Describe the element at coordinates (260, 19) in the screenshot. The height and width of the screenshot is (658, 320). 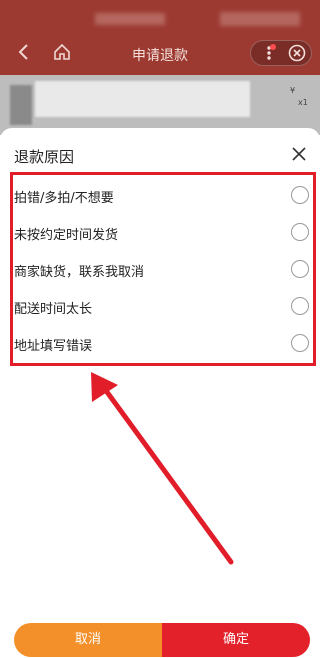
I see `status-blur-right` at that location.